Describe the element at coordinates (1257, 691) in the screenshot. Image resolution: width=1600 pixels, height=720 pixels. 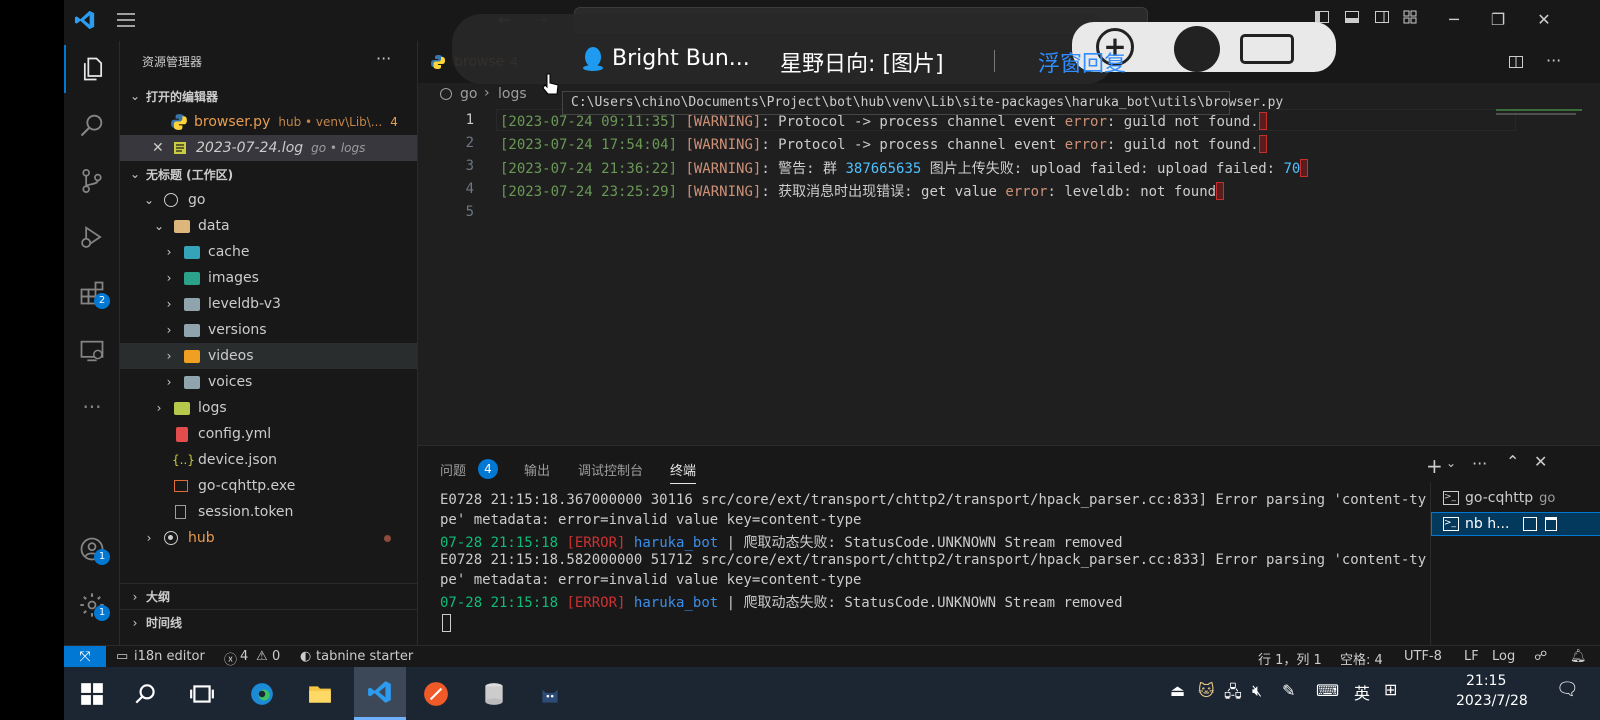
I see `volume-muted-icon: 🔇︎` at that location.